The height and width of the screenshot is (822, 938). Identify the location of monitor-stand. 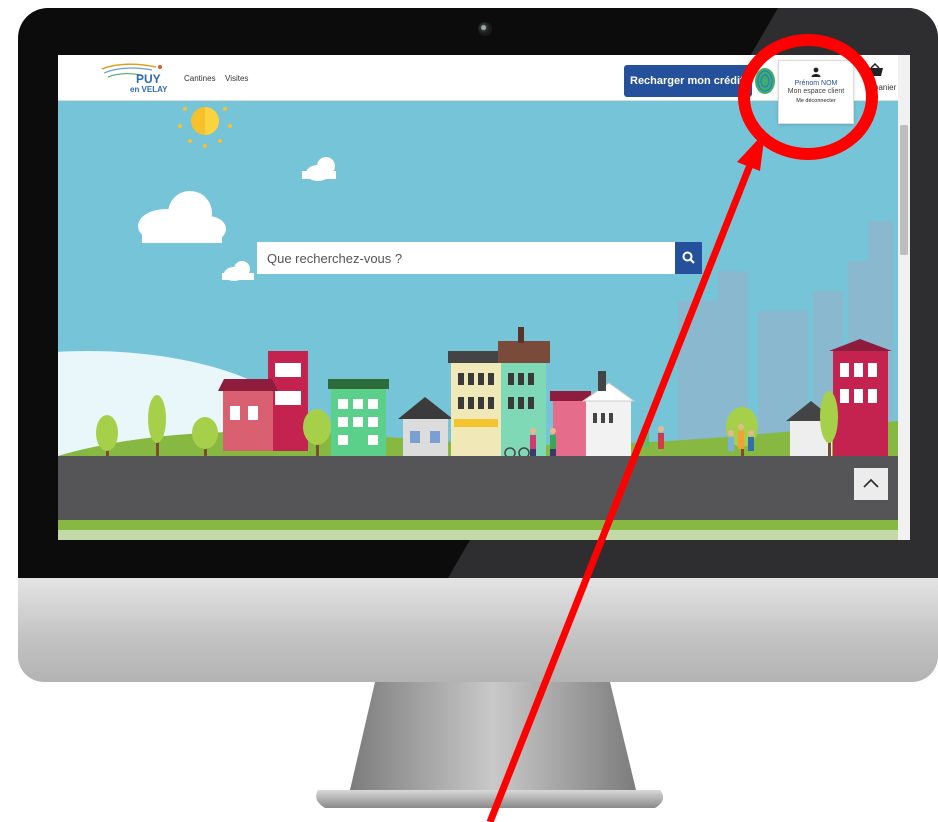
(490, 745).